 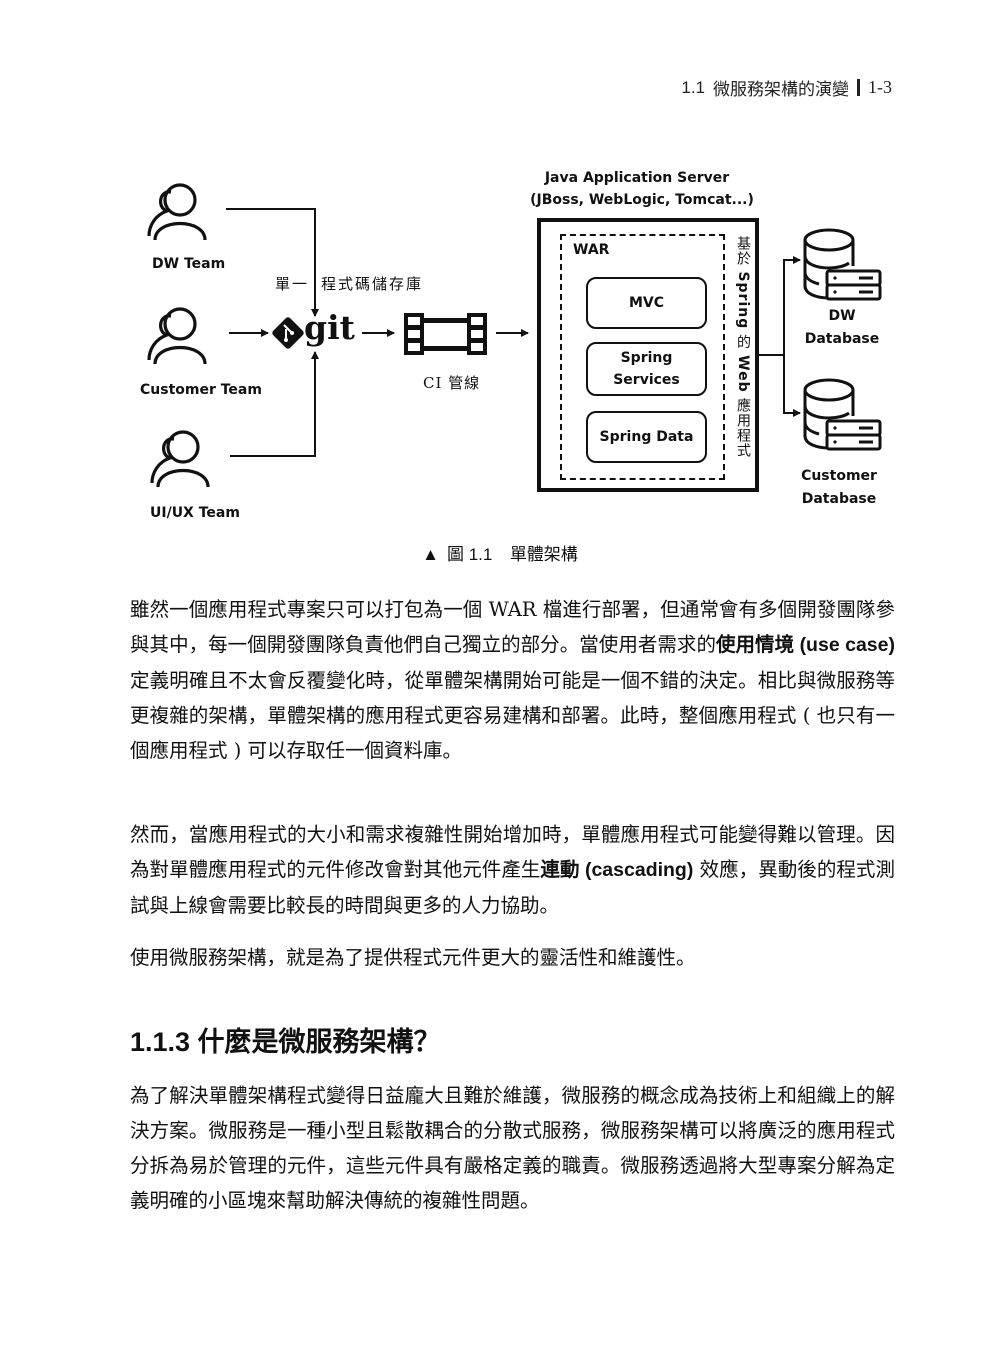 What do you see at coordinates (792, 305) in the screenshot?
I see `server-to-dw-db-arrow` at bounding box center [792, 305].